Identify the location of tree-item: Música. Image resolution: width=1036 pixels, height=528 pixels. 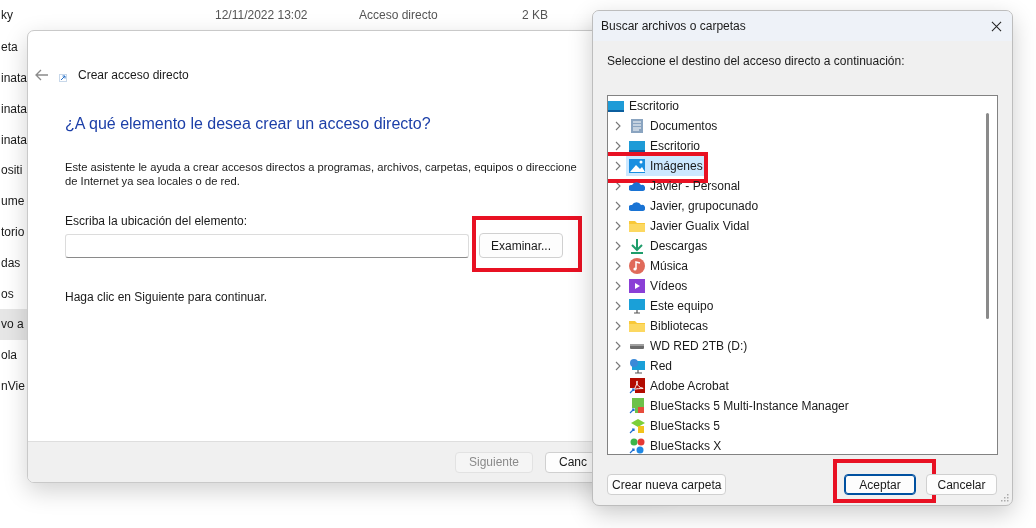
(658, 266).